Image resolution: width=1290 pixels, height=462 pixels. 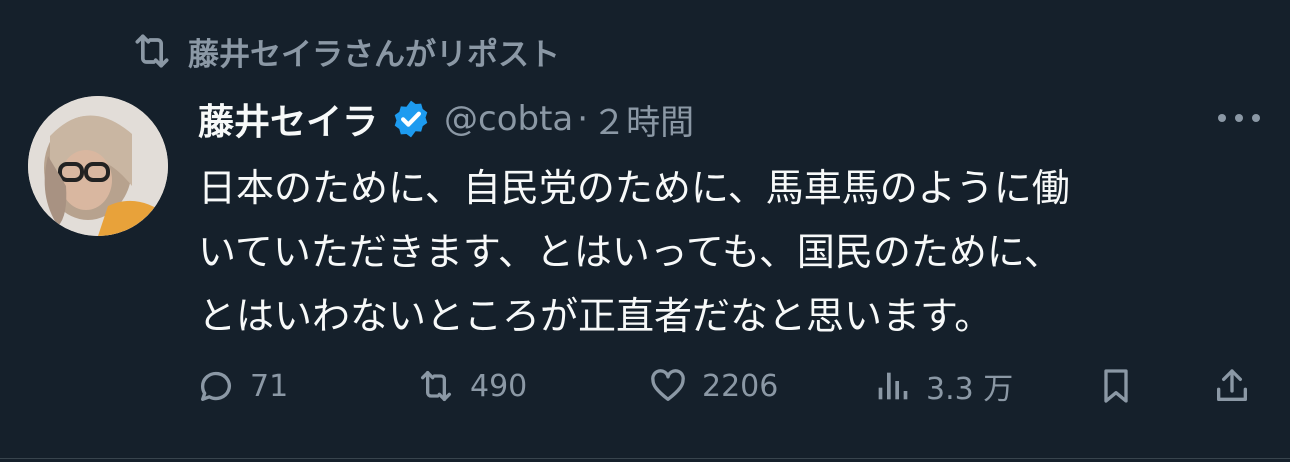 What do you see at coordinates (411, 119) in the screenshot?
I see `verified-badge-icon` at bounding box center [411, 119].